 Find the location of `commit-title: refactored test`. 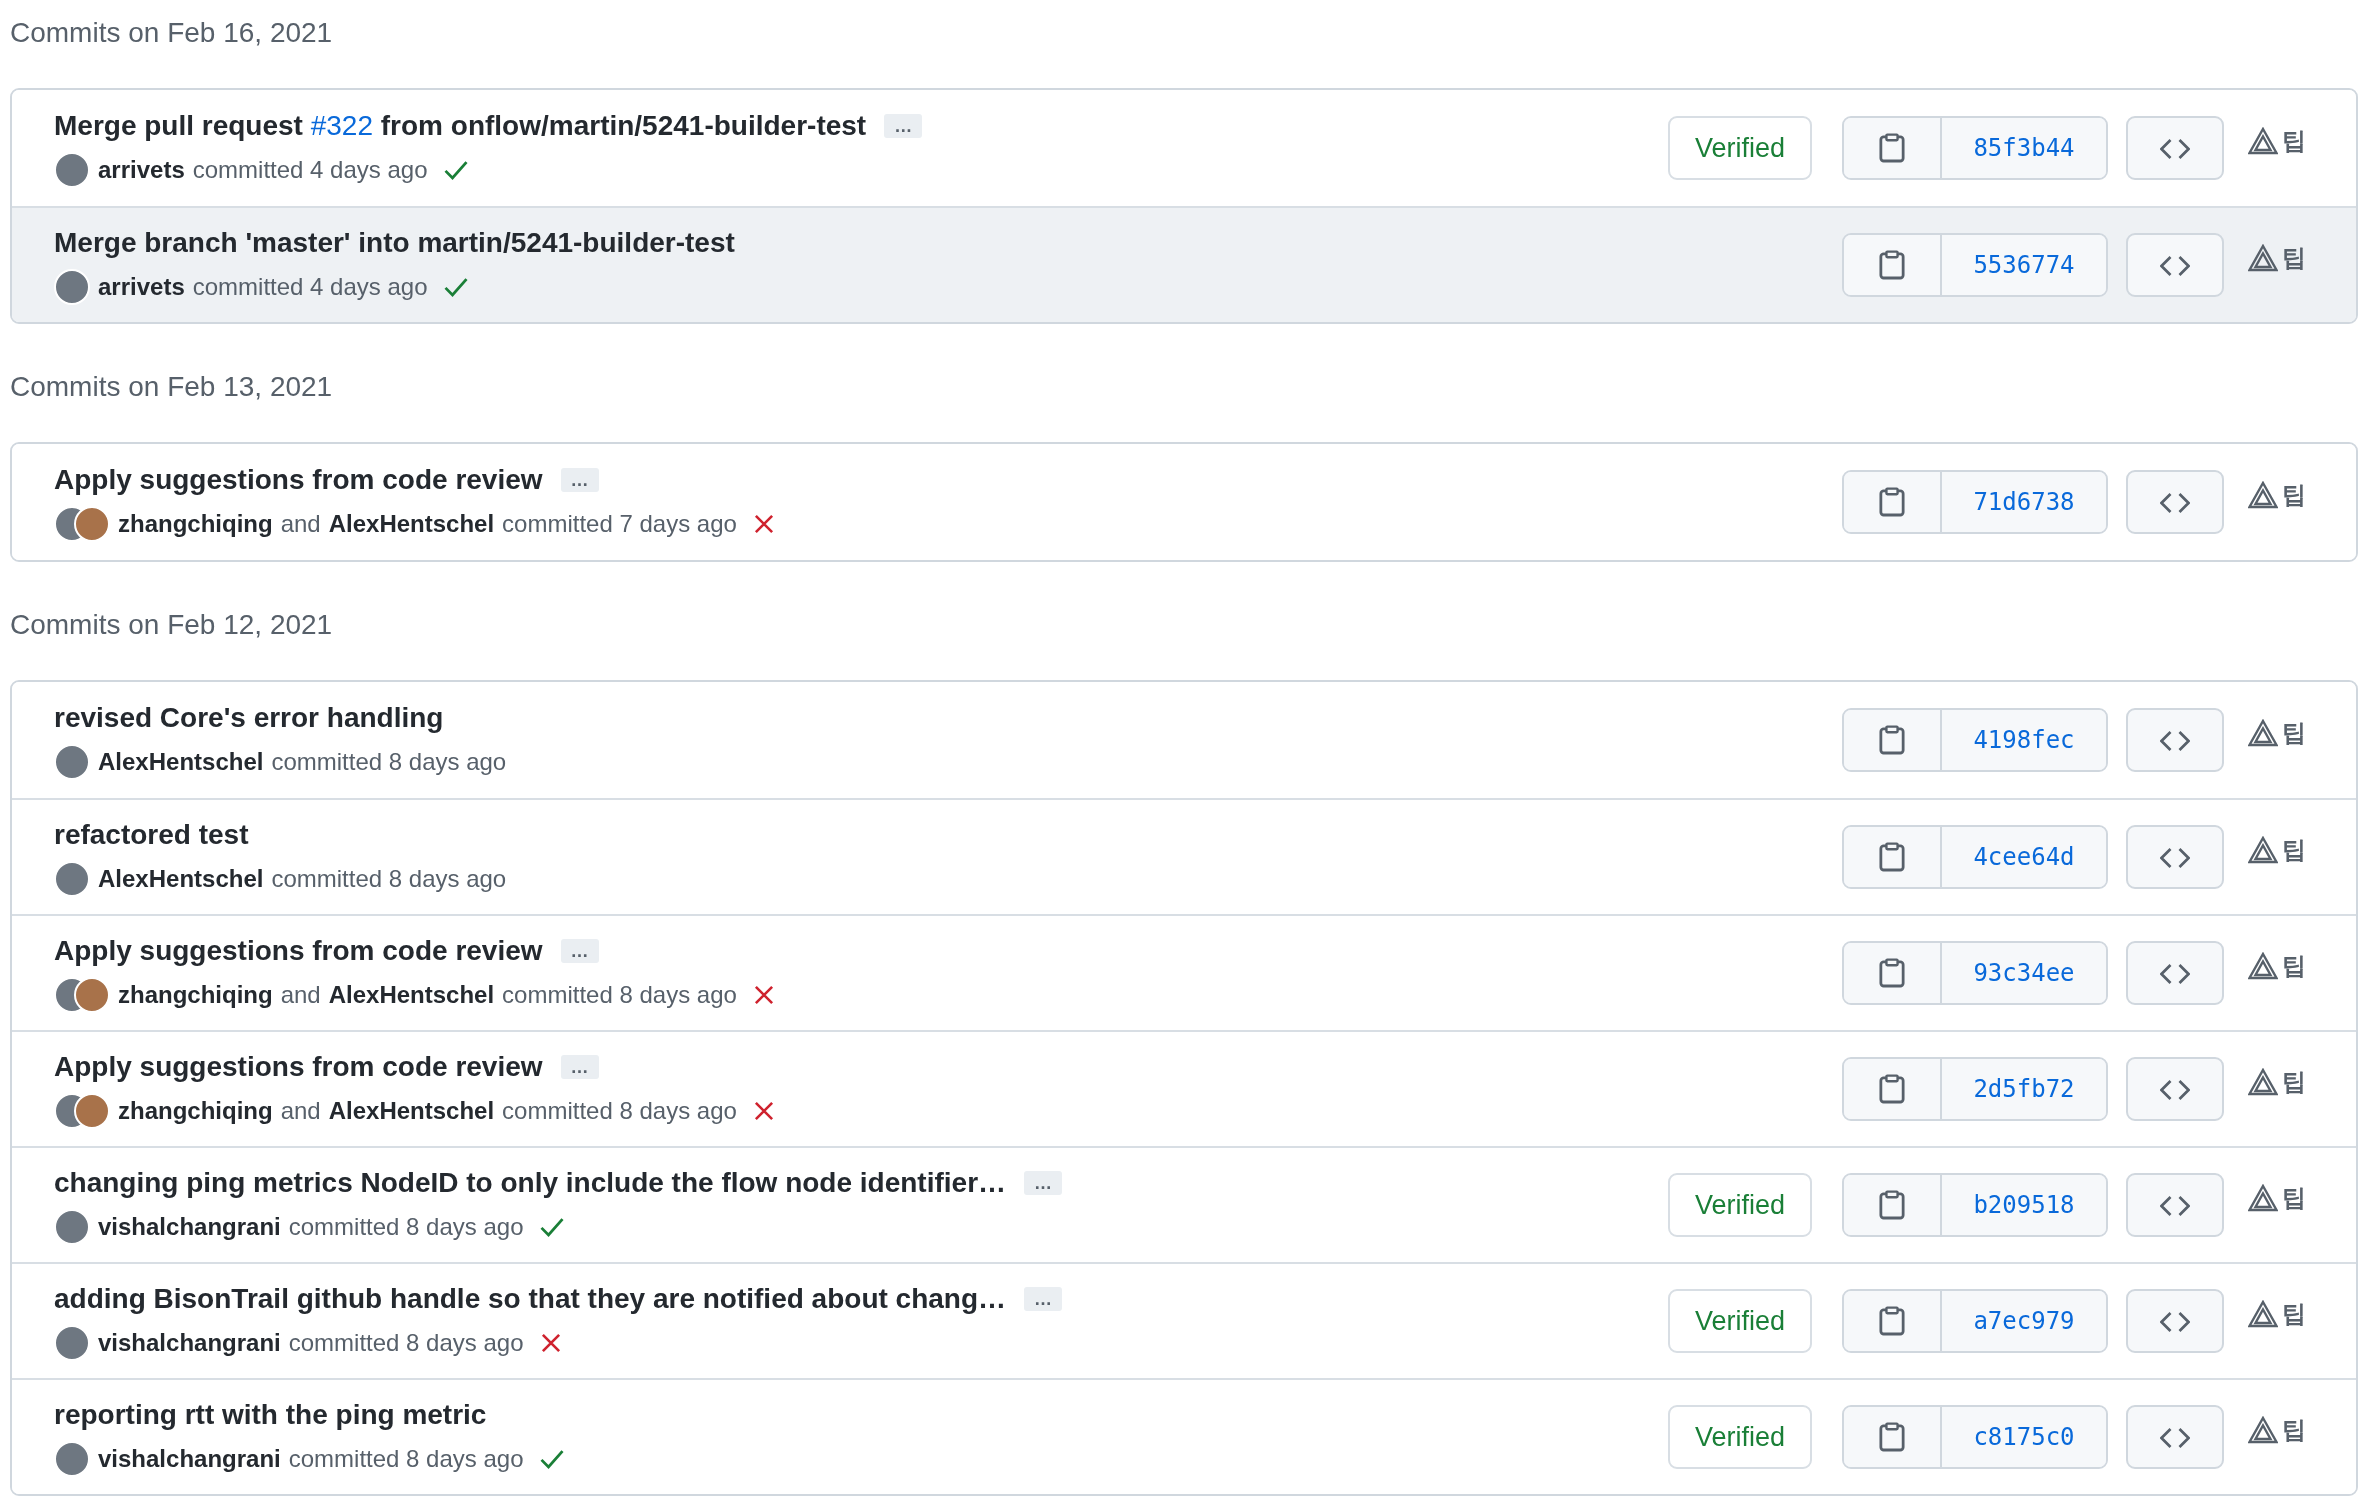

commit-title: refactored test is located at coordinates (151, 835).